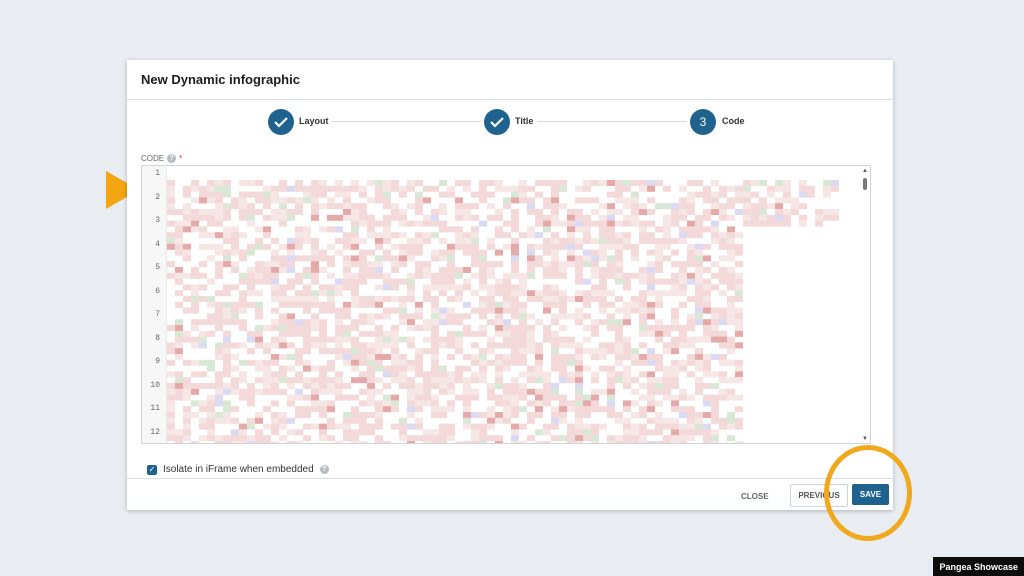  I want to click on step-label-title: Title, so click(524, 121).